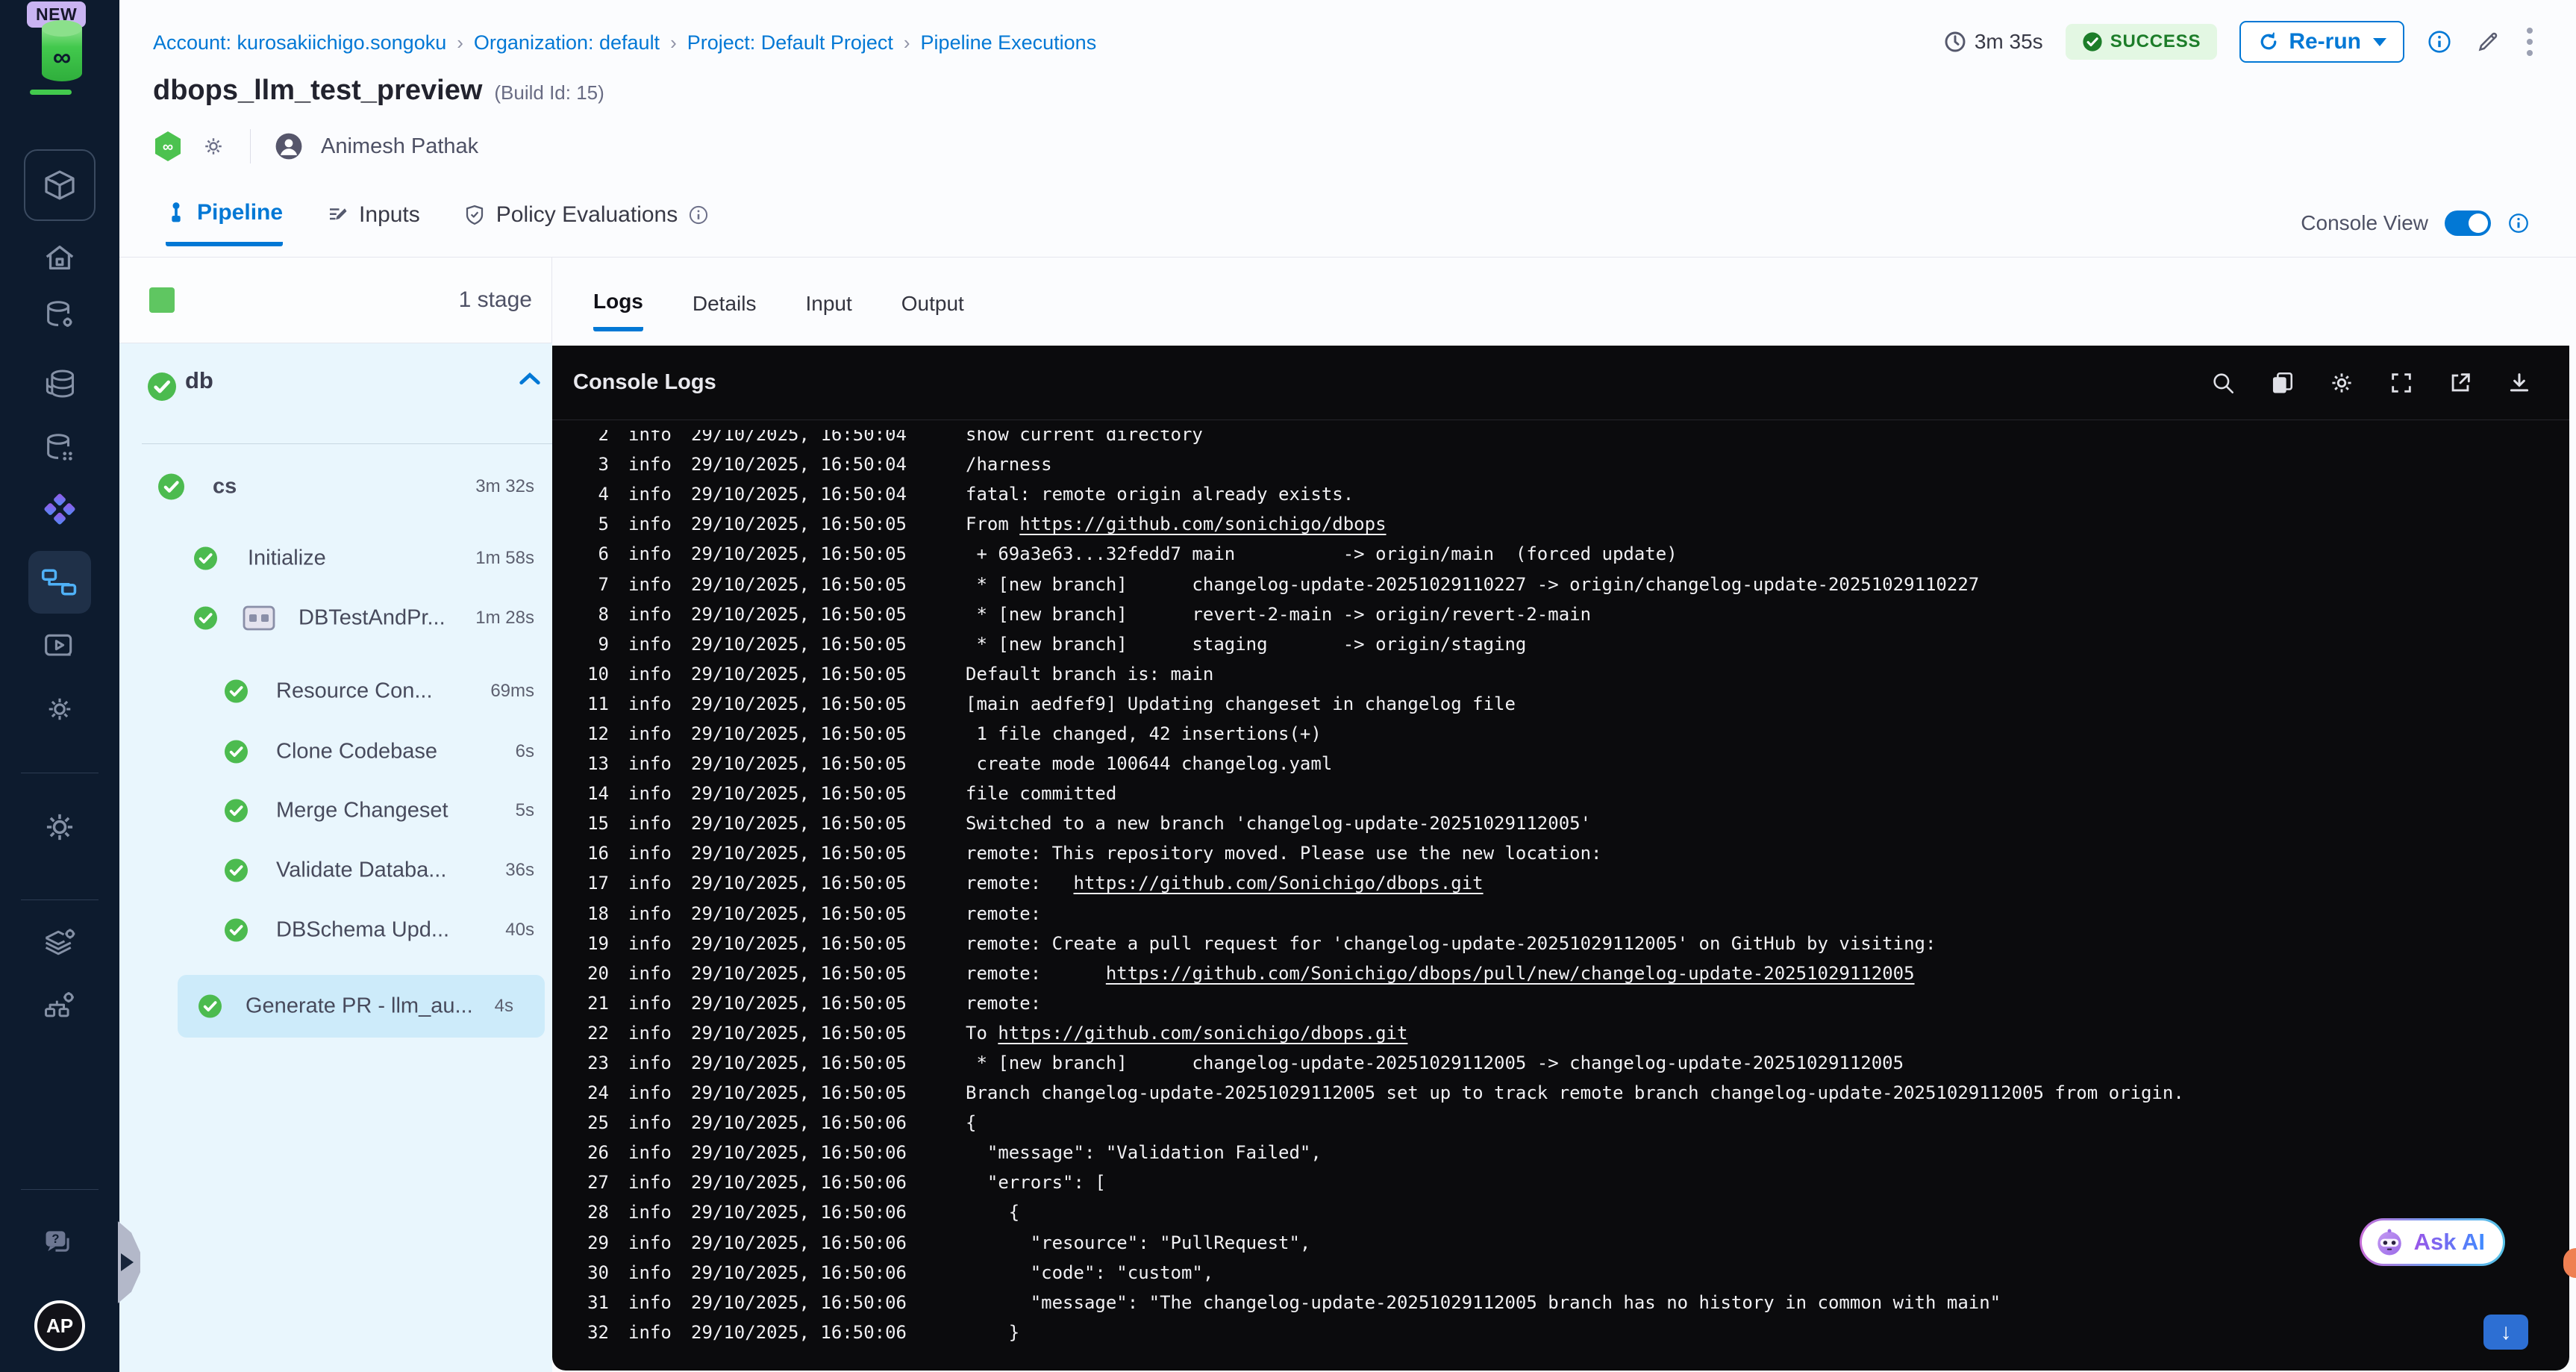  I want to click on breadcrumb-link: Project: Default Project, so click(790, 42).